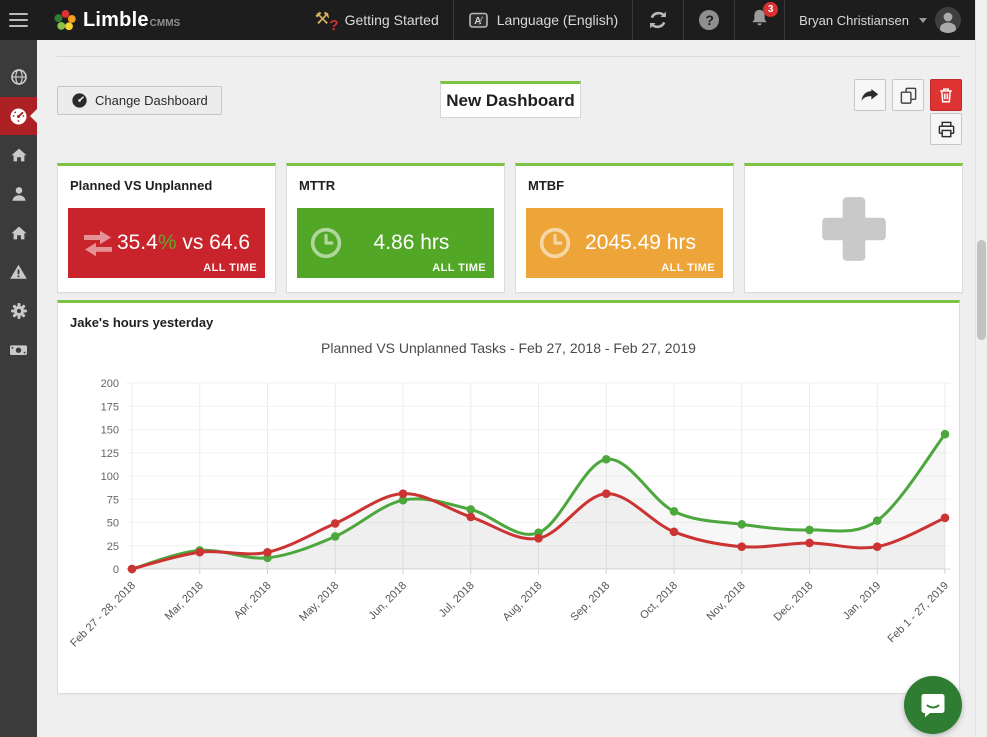 The image size is (987, 737). I want to click on user-name: Bryan Christiansen, so click(854, 20).